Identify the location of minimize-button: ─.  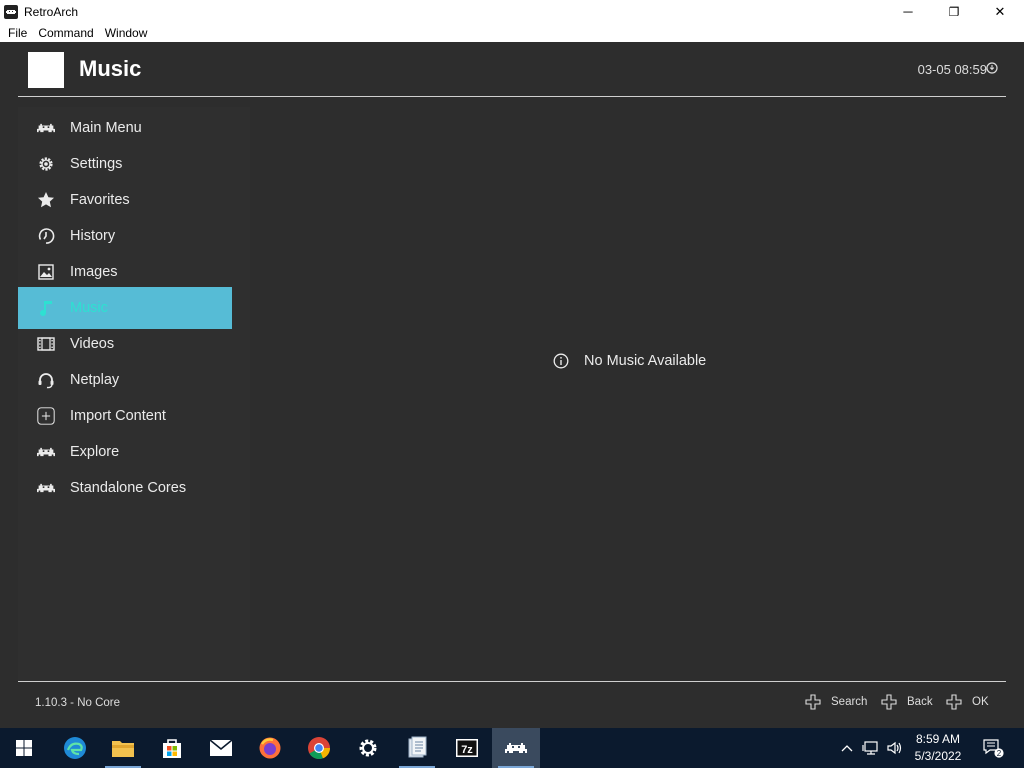
(908, 11).